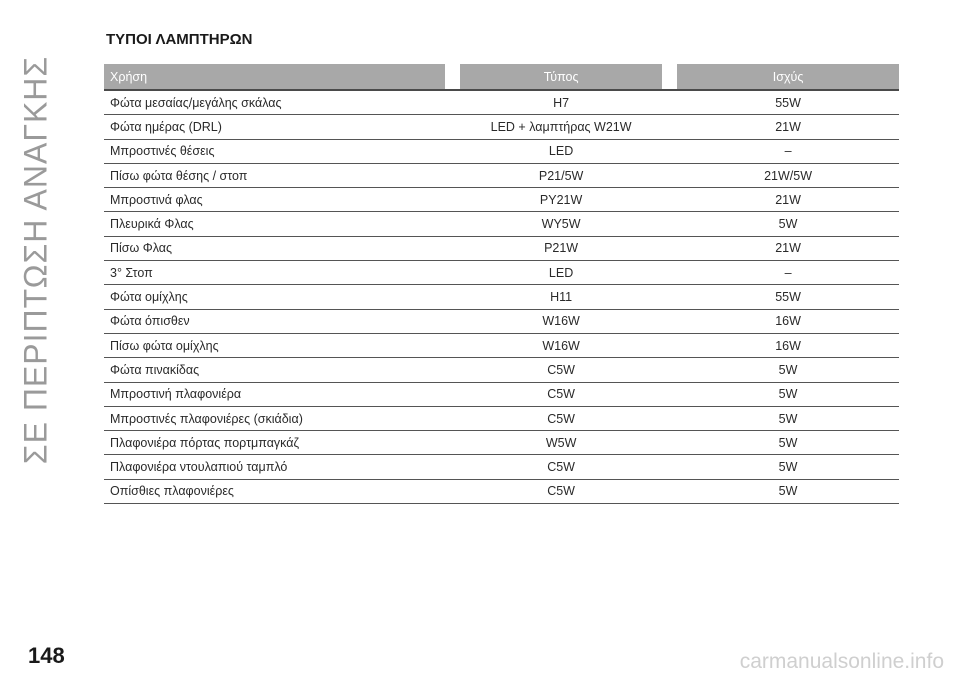 Image resolution: width=960 pixels, height=678 pixels. Describe the element at coordinates (179, 39) in the screenshot. I see `page-heading: ΤΥΠΟΙ ΛΑΜΠΤΗΡΩΝ` at that location.